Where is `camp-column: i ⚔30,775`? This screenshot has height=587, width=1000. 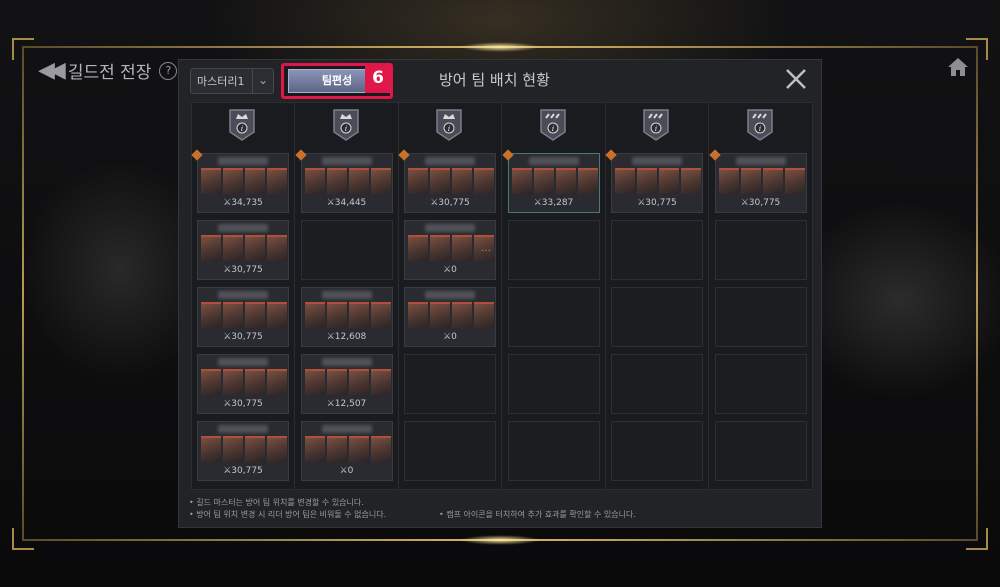
camp-column: i ⚔30,775 is located at coordinates (657, 296).